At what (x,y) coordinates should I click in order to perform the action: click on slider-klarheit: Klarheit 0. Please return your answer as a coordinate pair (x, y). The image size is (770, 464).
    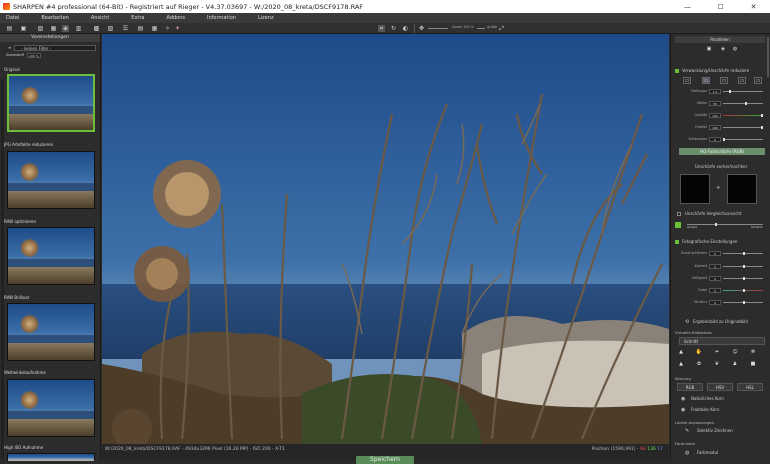
    Looking at the image, I should click on (720, 266).